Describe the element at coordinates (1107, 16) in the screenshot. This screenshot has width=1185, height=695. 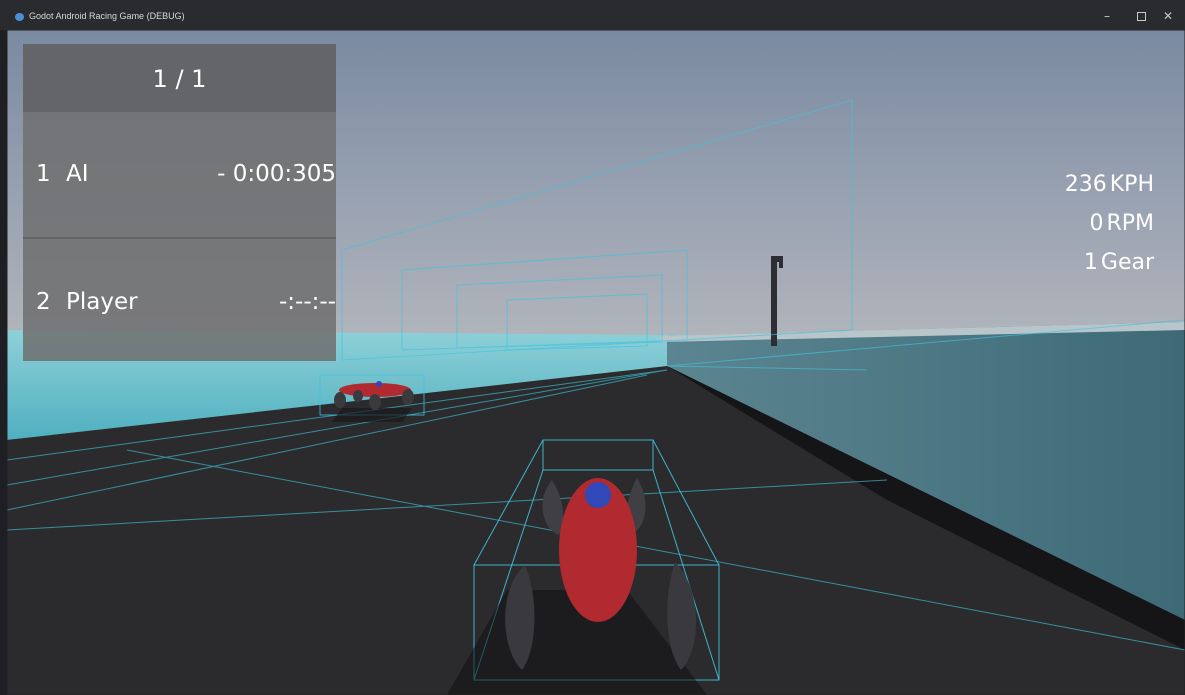
I see `minimize-button: –` at that location.